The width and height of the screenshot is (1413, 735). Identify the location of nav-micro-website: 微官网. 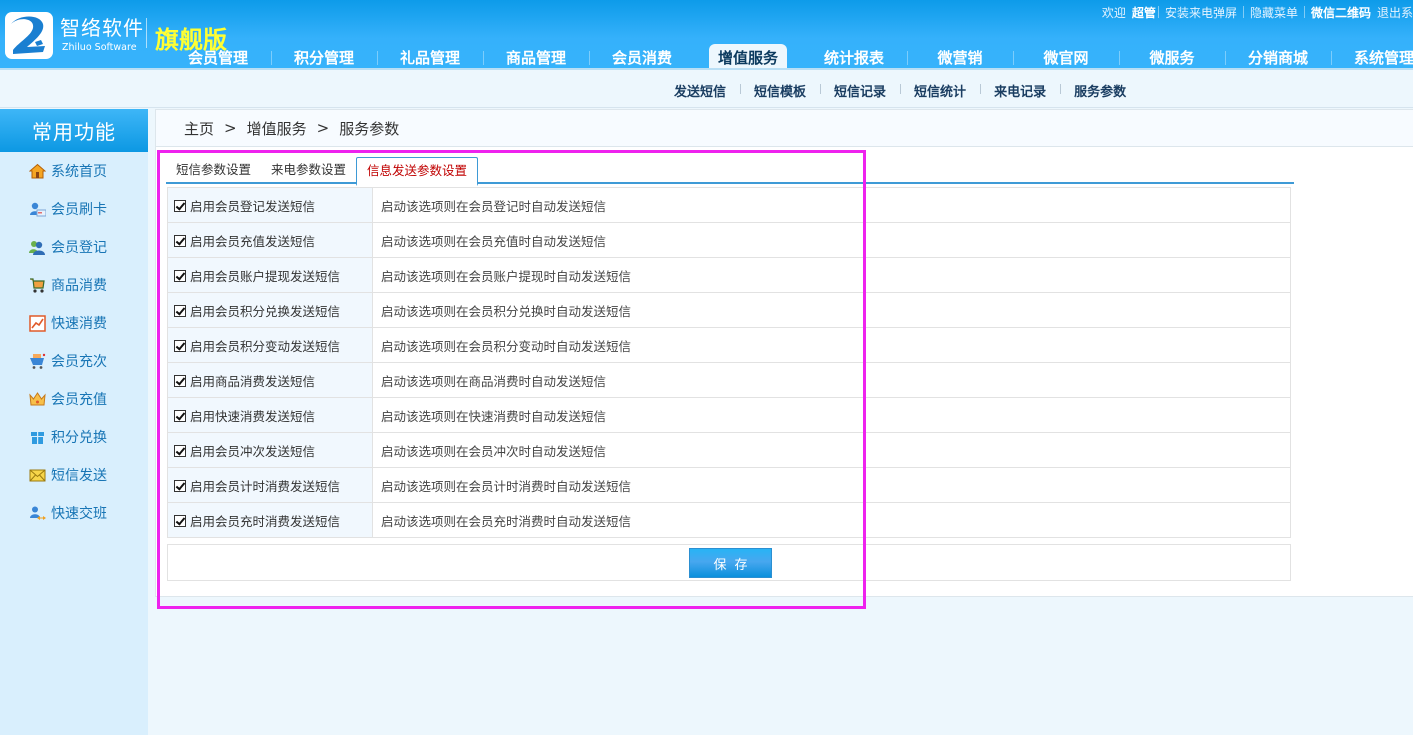
(1066, 57).